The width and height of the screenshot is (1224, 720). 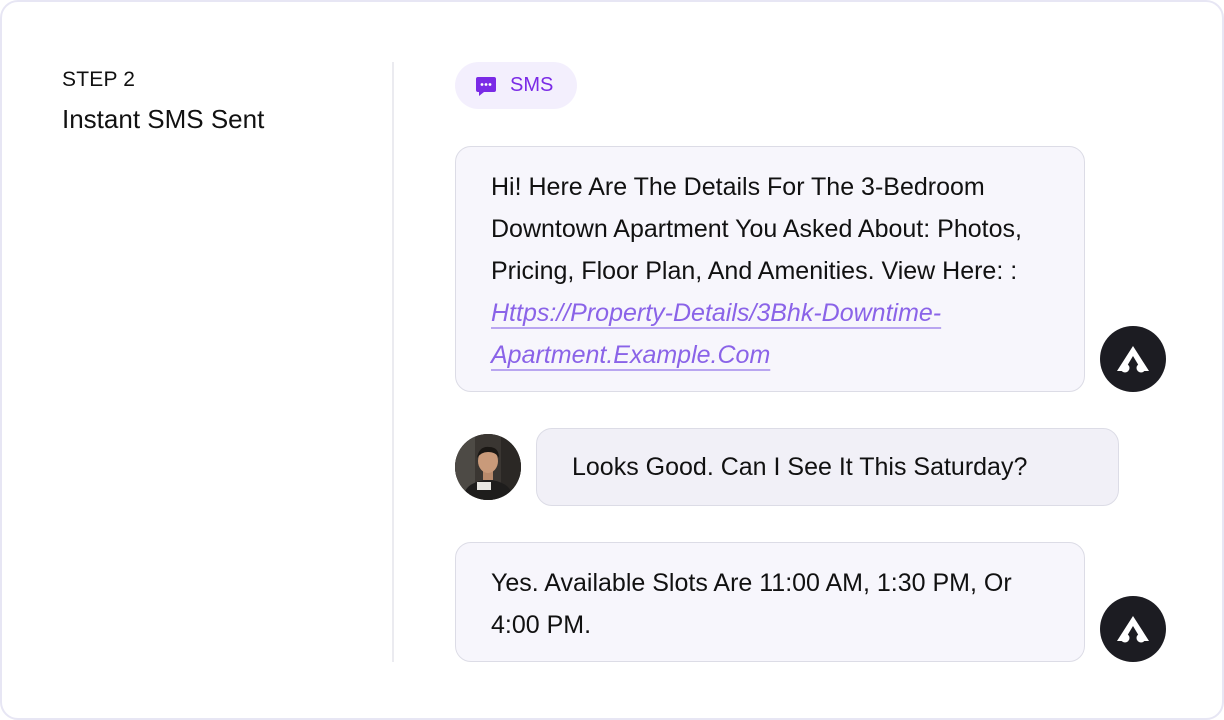 What do you see at coordinates (532, 85) in the screenshot?
I see `channel-label: SMS` at bounding box center [532, 85].